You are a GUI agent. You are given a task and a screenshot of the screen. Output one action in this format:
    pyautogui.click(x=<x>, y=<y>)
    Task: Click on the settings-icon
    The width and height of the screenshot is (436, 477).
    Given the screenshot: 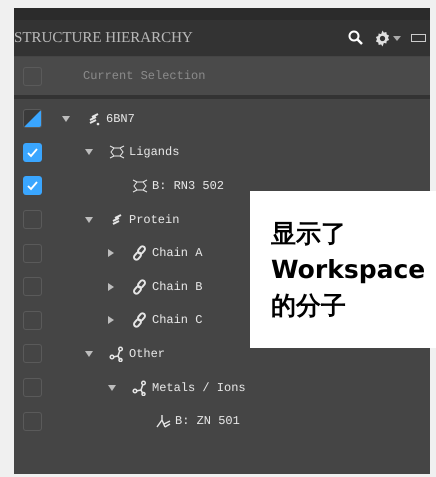 What is the action you would take?
    pyautogui.click(x=382, y=38)
    